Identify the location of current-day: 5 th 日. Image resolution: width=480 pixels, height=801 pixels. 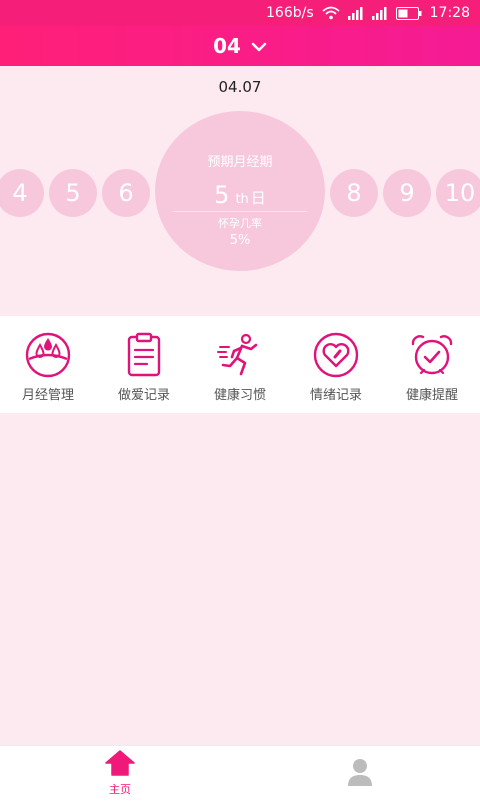
(240, 195).